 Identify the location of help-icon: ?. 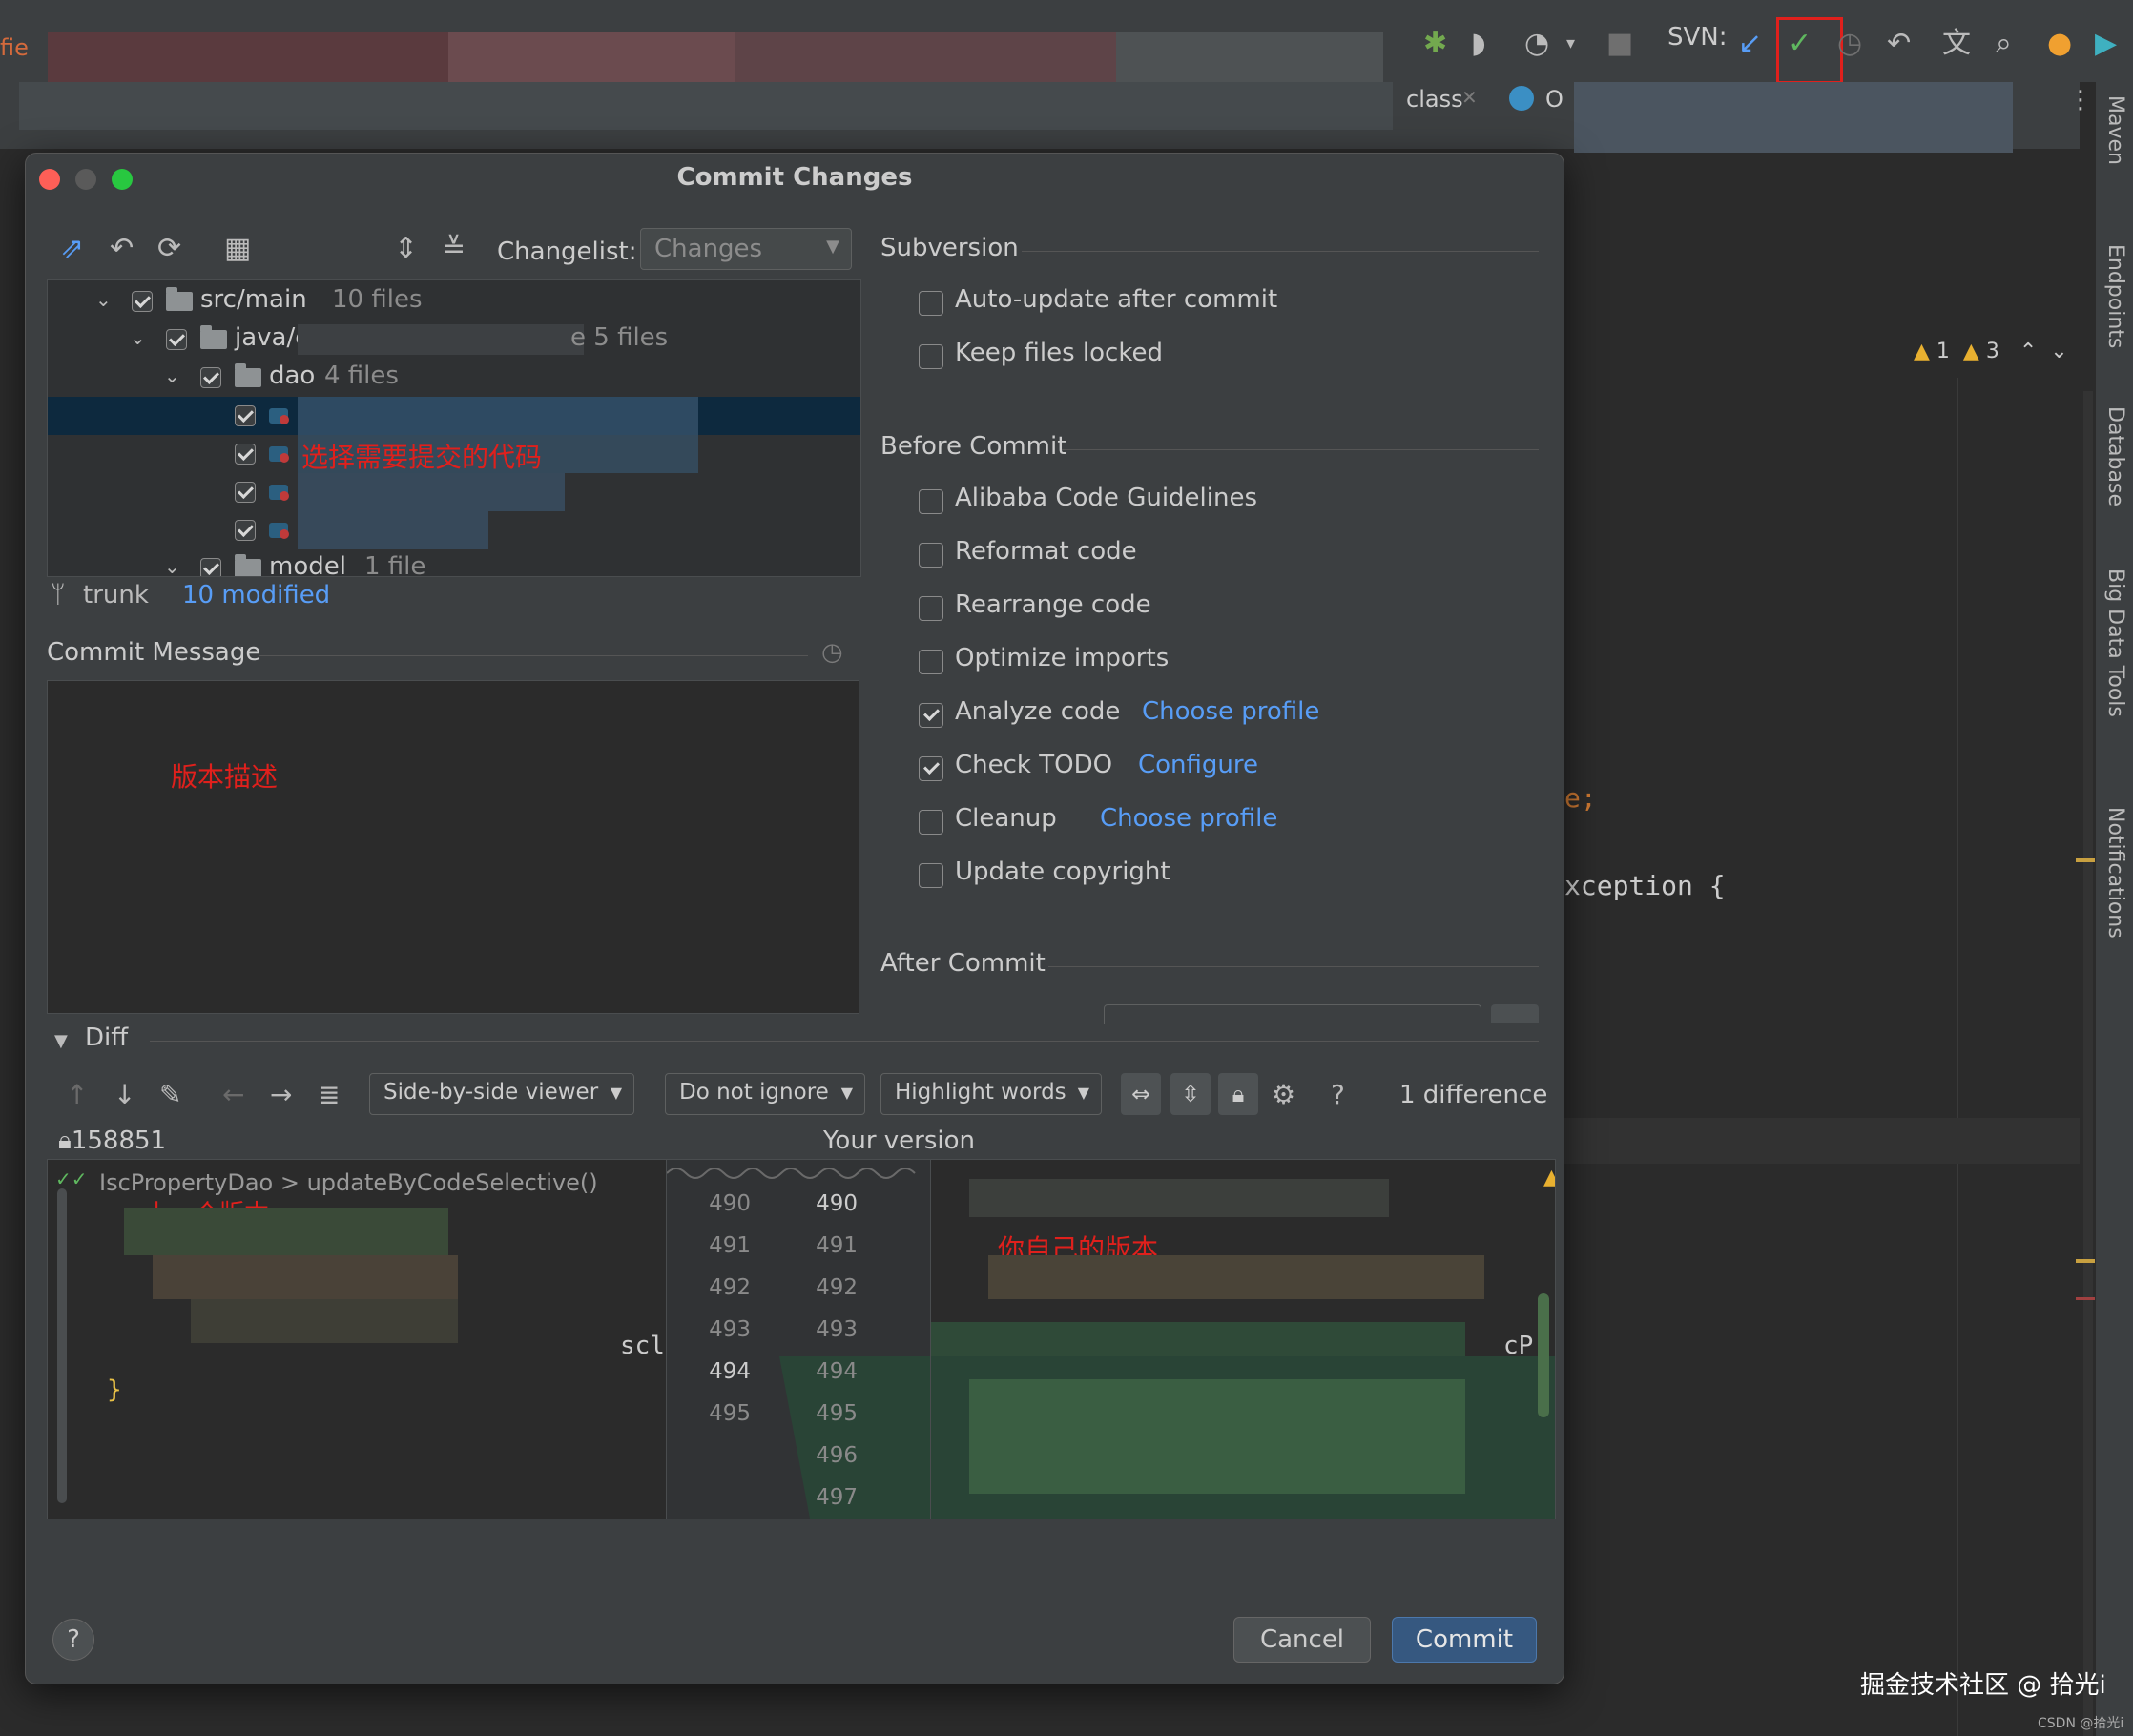
(1338, 1094).